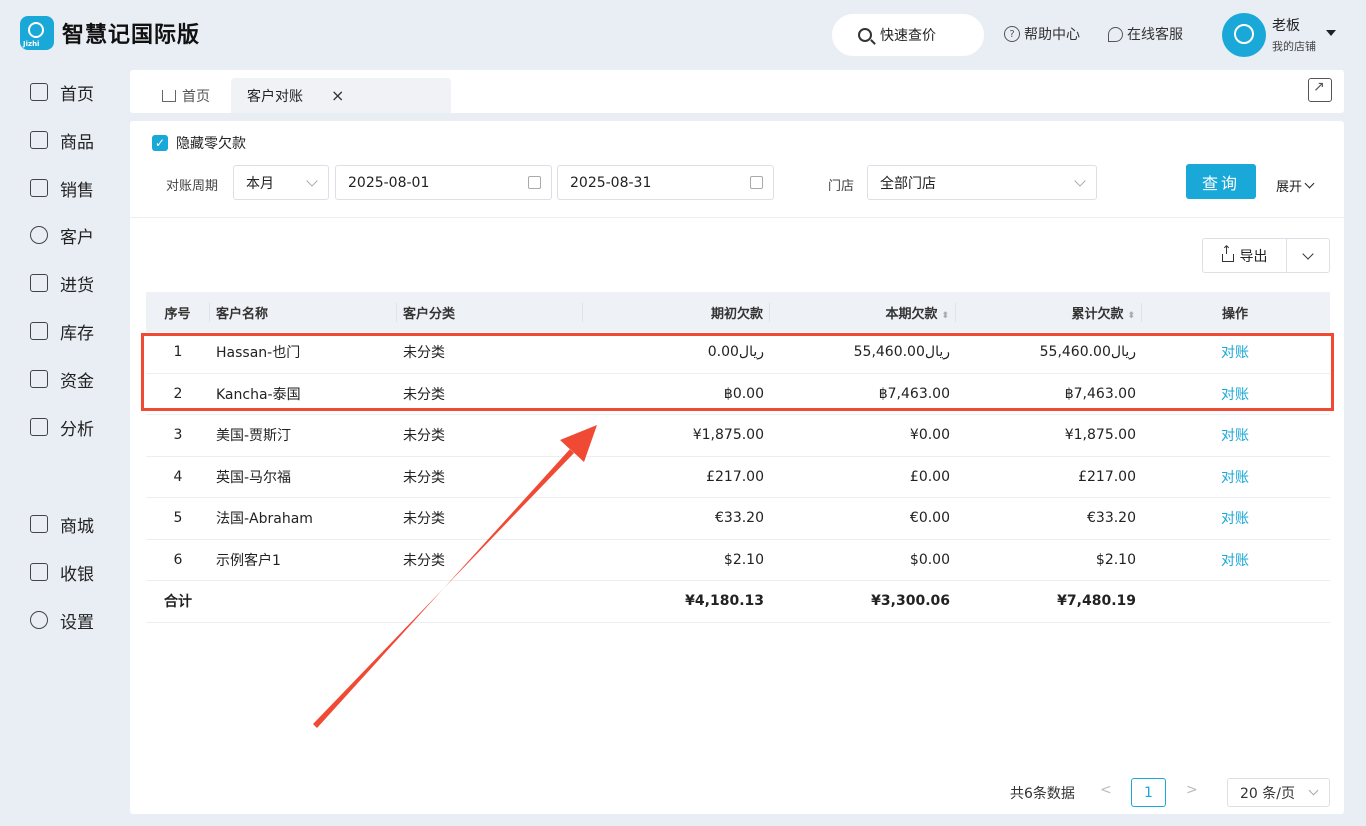  I want to click on fullscreen-icon, so click(1320, 90).